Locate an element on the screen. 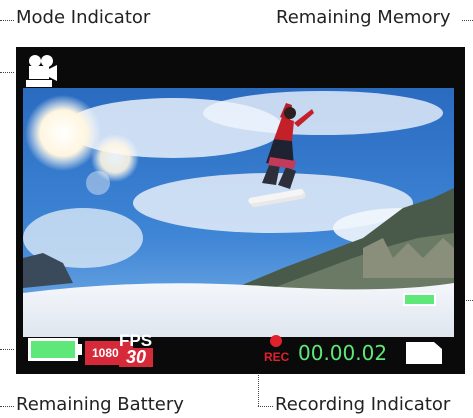 This screenshot has height=418, width=473. rec-label: REC is located at coordinates (277, 357).